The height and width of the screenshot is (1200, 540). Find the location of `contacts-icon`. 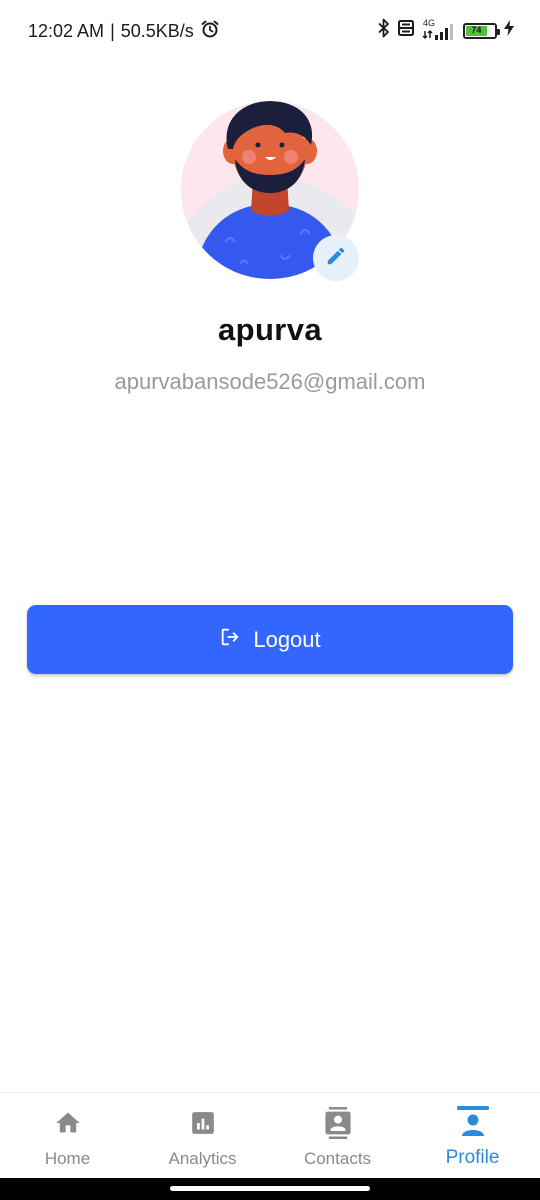

contacts-icon is located at coordinates (338, 1123).